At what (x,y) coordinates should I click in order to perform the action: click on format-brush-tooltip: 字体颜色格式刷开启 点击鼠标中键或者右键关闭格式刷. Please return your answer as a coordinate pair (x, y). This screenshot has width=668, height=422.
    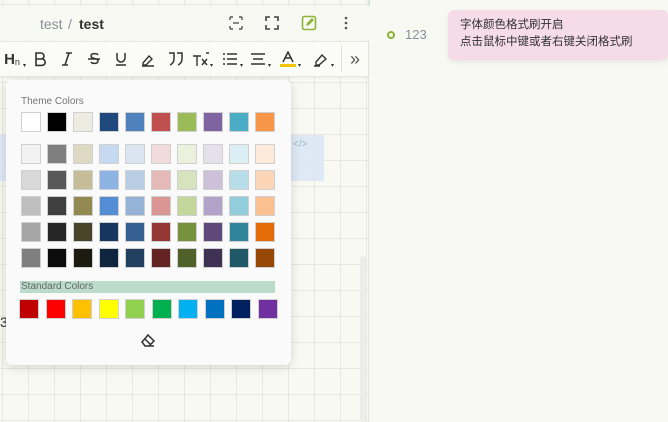
    Looking at the image, I should click on (558, 35).